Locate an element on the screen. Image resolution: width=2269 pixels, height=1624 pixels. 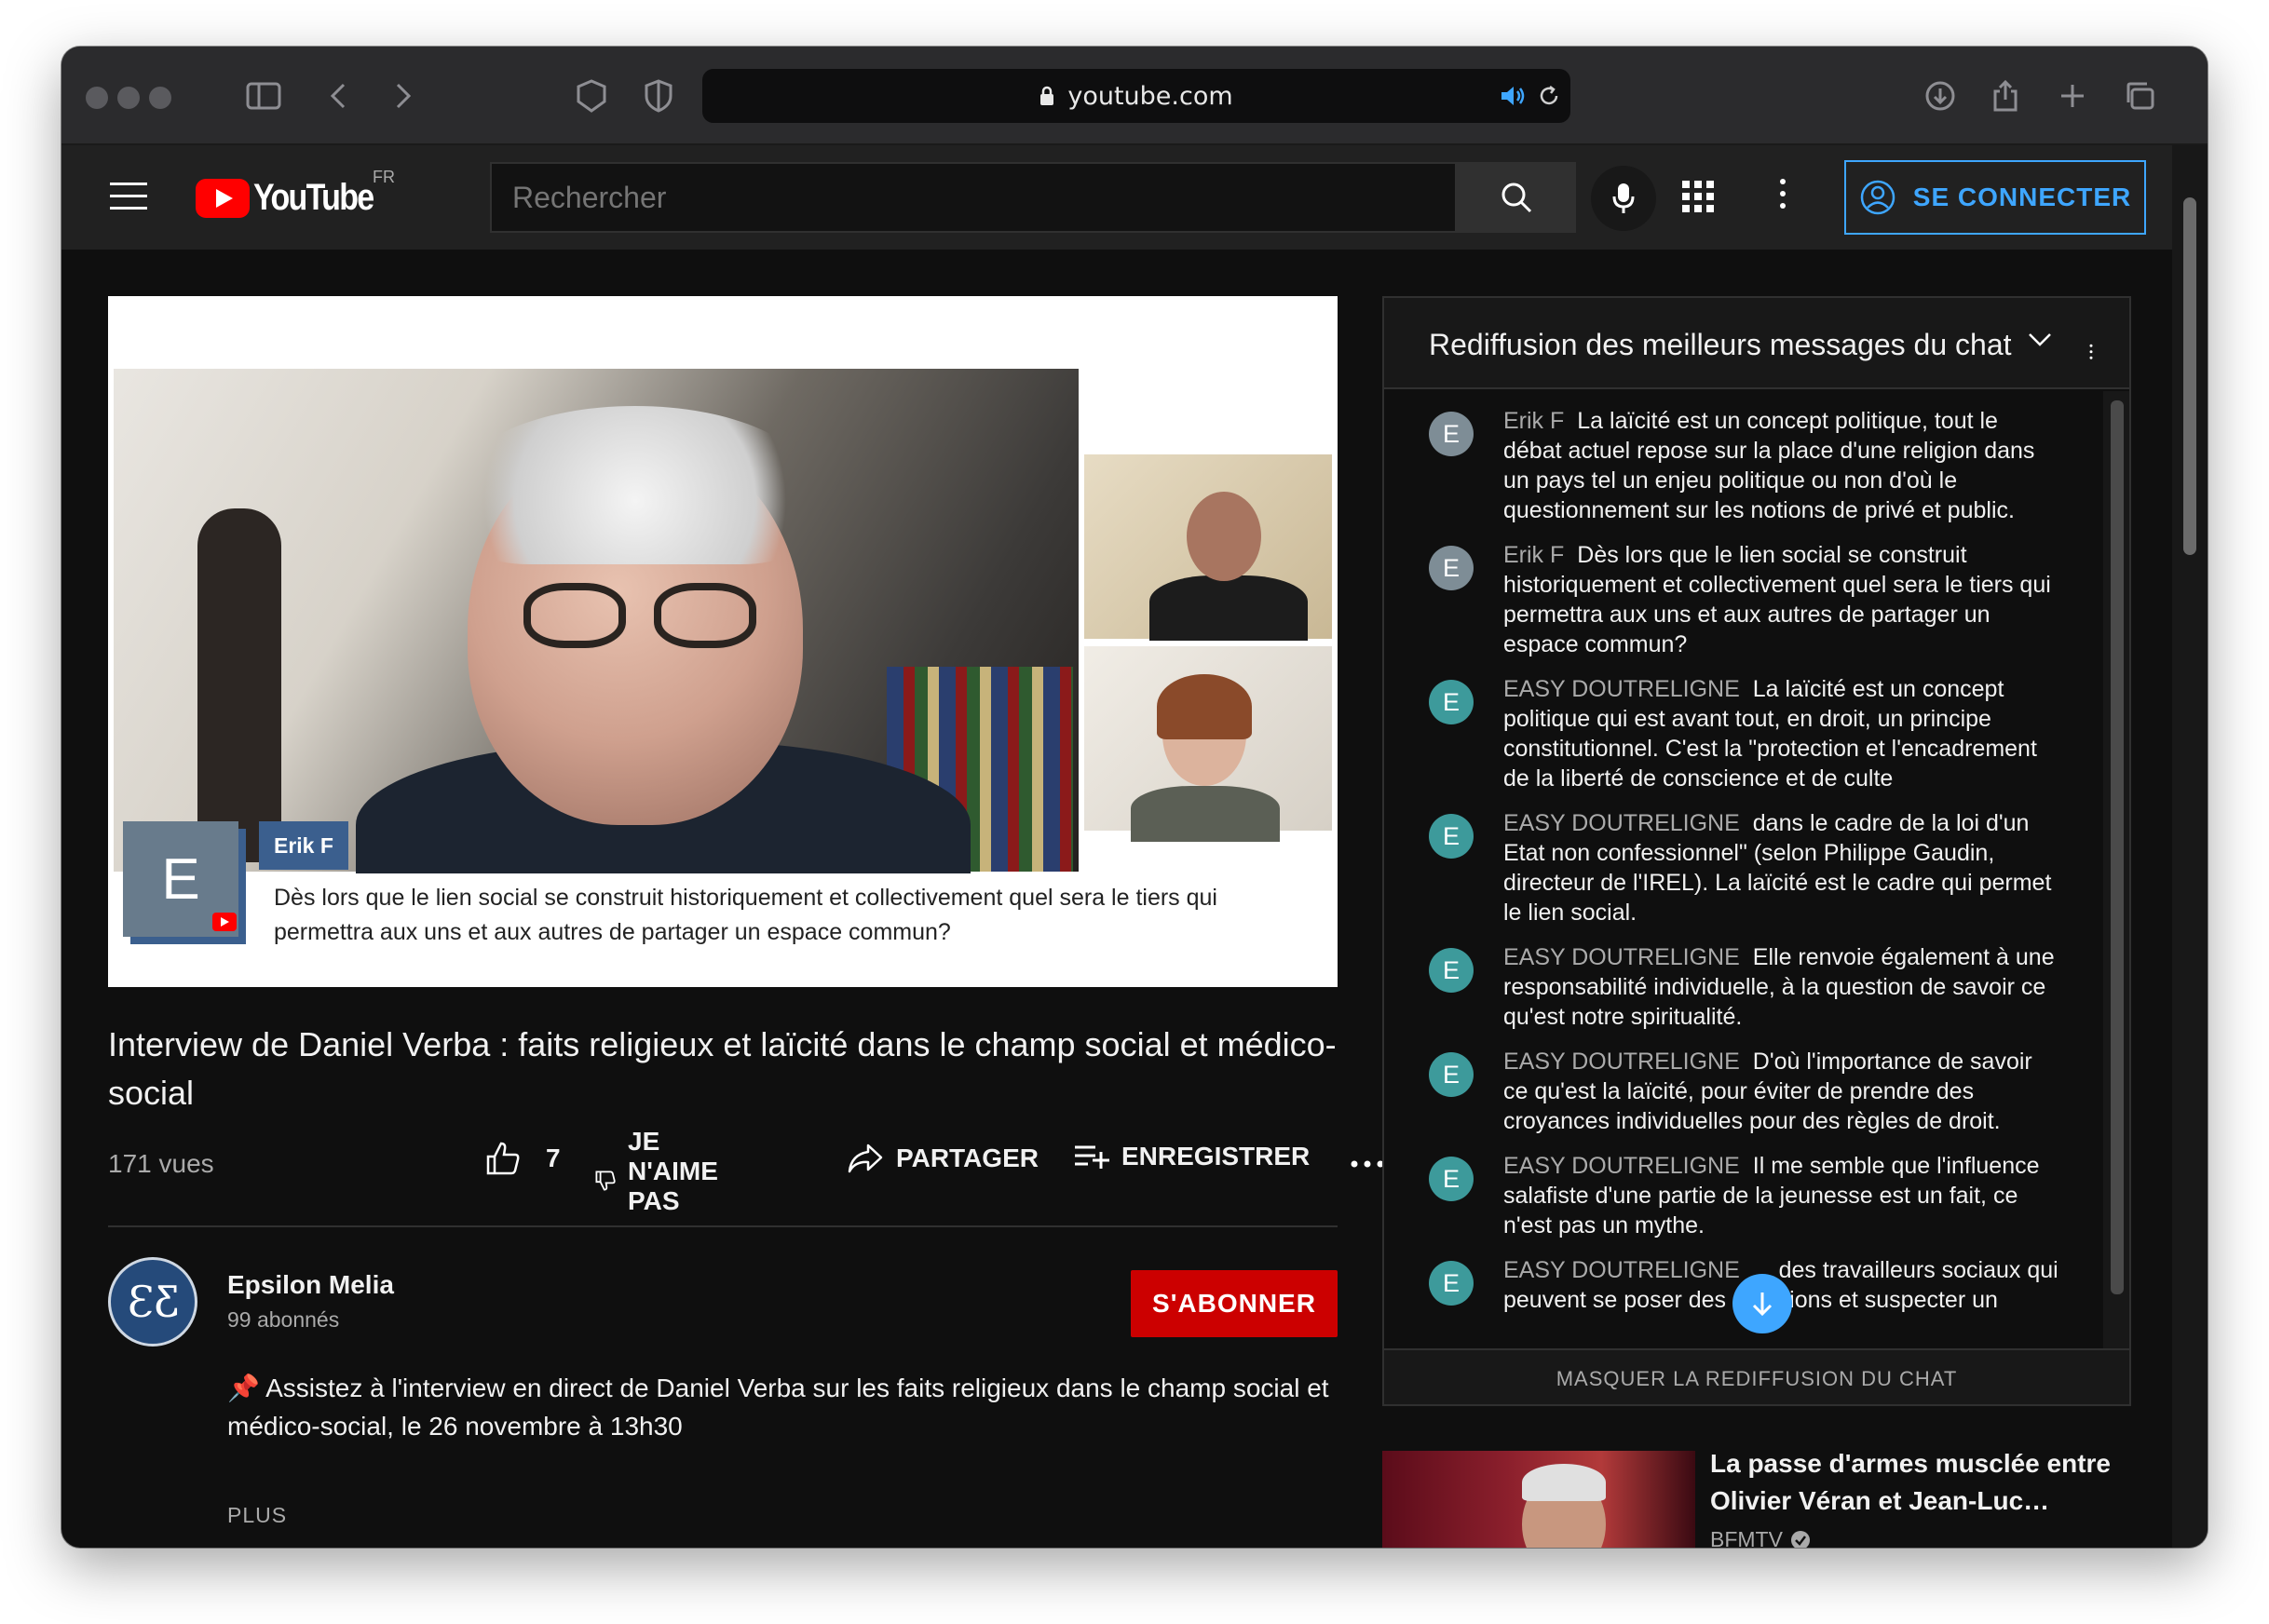
share-icon is located at coordinates (2005, 95).